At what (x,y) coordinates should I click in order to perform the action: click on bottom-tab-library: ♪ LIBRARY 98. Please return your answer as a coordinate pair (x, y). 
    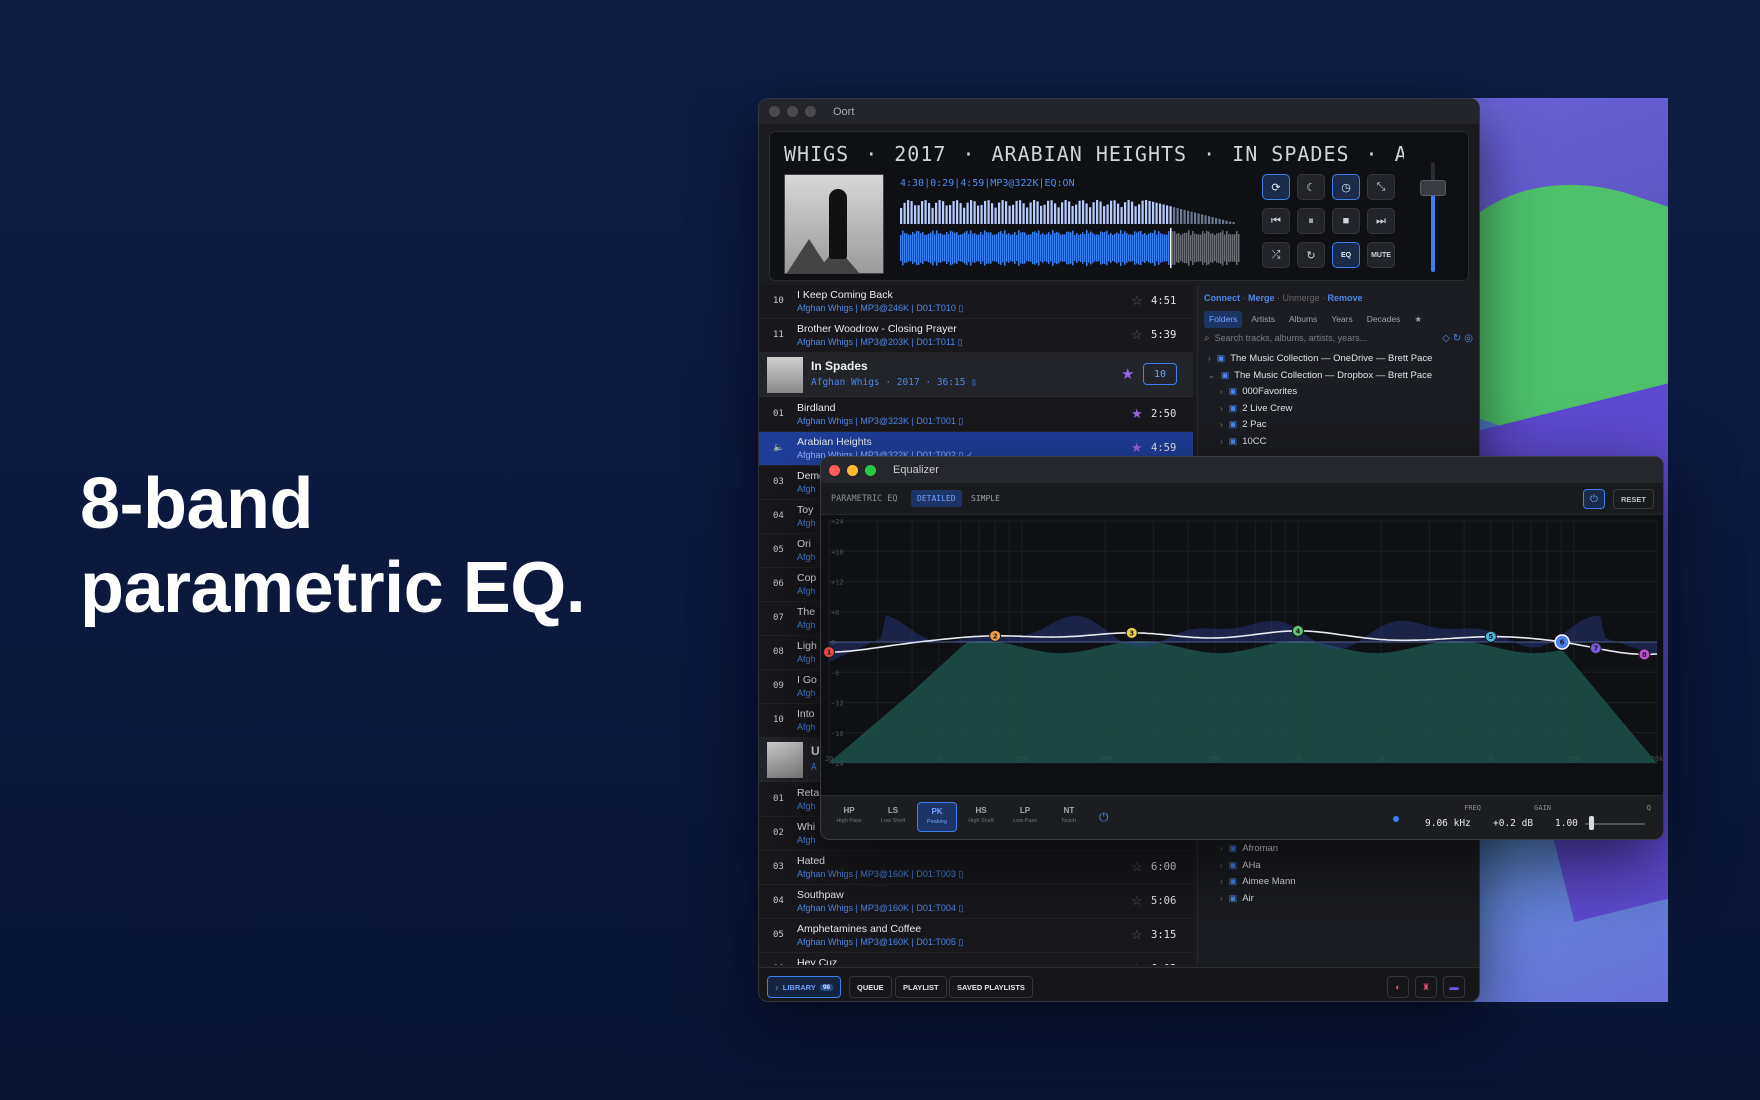
    Looking at the image, I should click on (804, 987).